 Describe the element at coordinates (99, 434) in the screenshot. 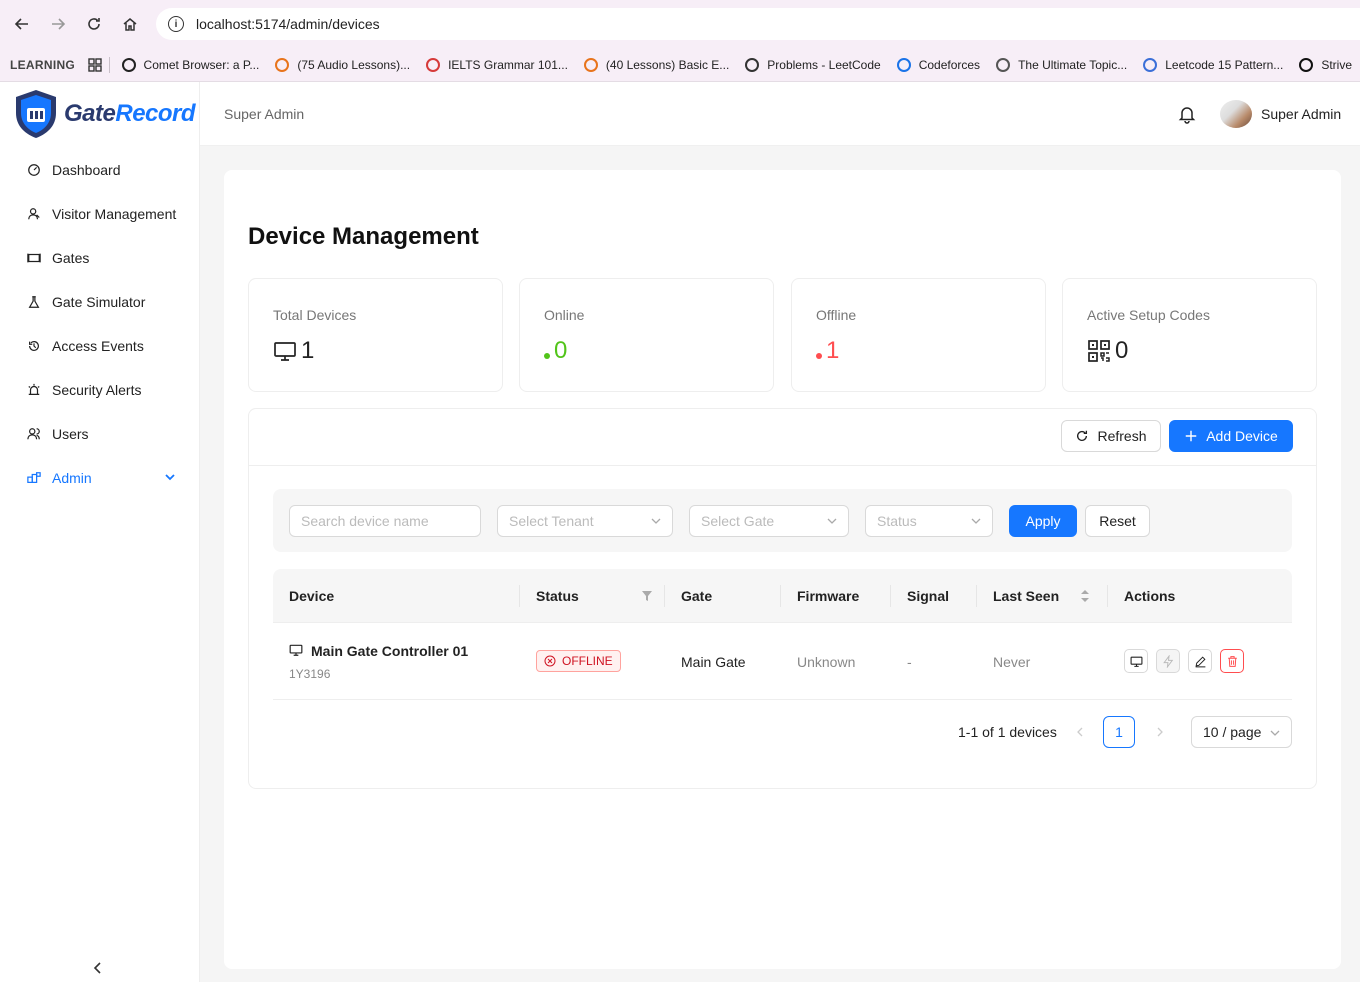

I see `sidebar-item-users: Users` at that location.